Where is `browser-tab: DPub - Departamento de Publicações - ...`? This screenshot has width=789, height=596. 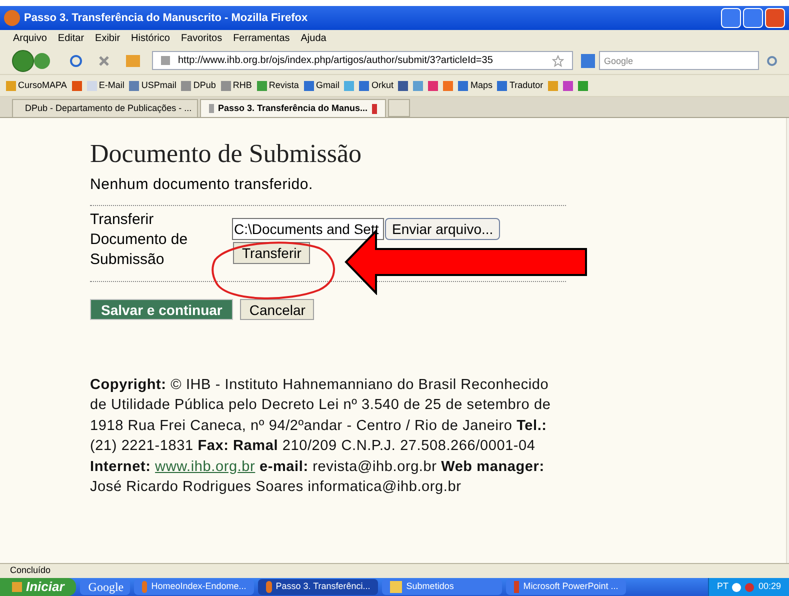 browser-tab: DPub - Departamento de Publicações - ... is located at coordinates (105, 108).